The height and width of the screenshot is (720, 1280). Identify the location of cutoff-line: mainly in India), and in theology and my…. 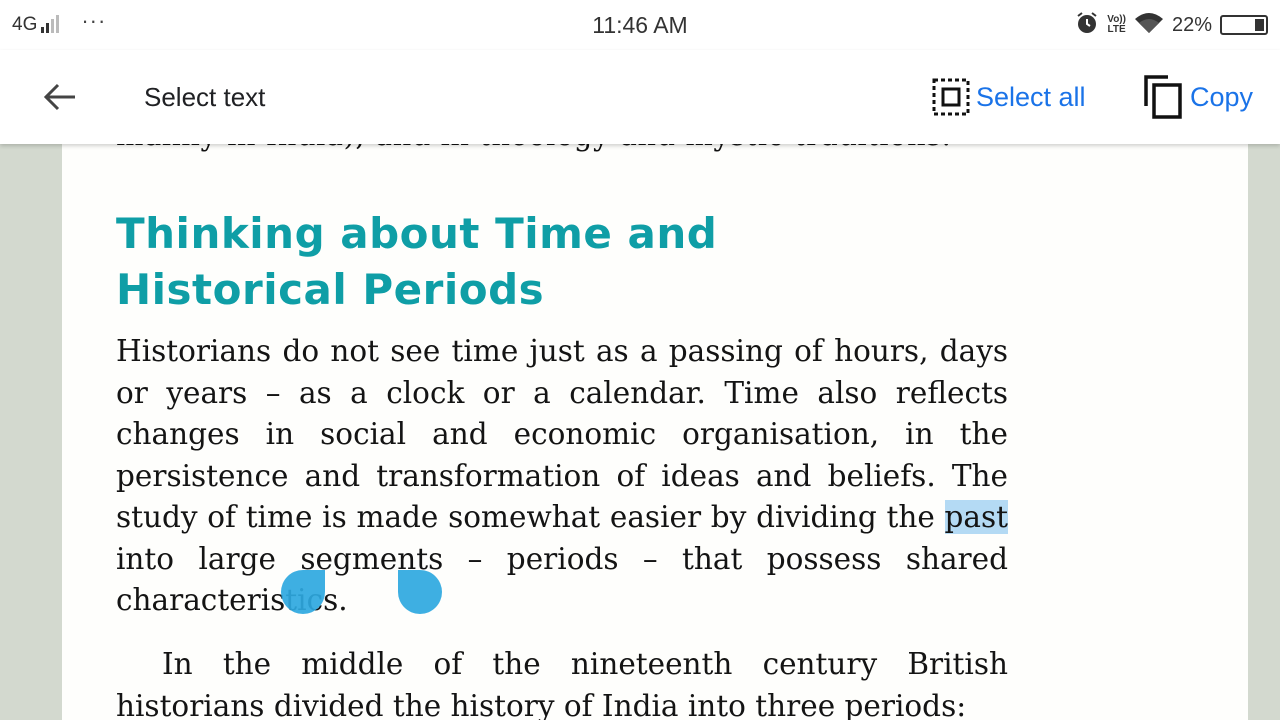
(533, 148).